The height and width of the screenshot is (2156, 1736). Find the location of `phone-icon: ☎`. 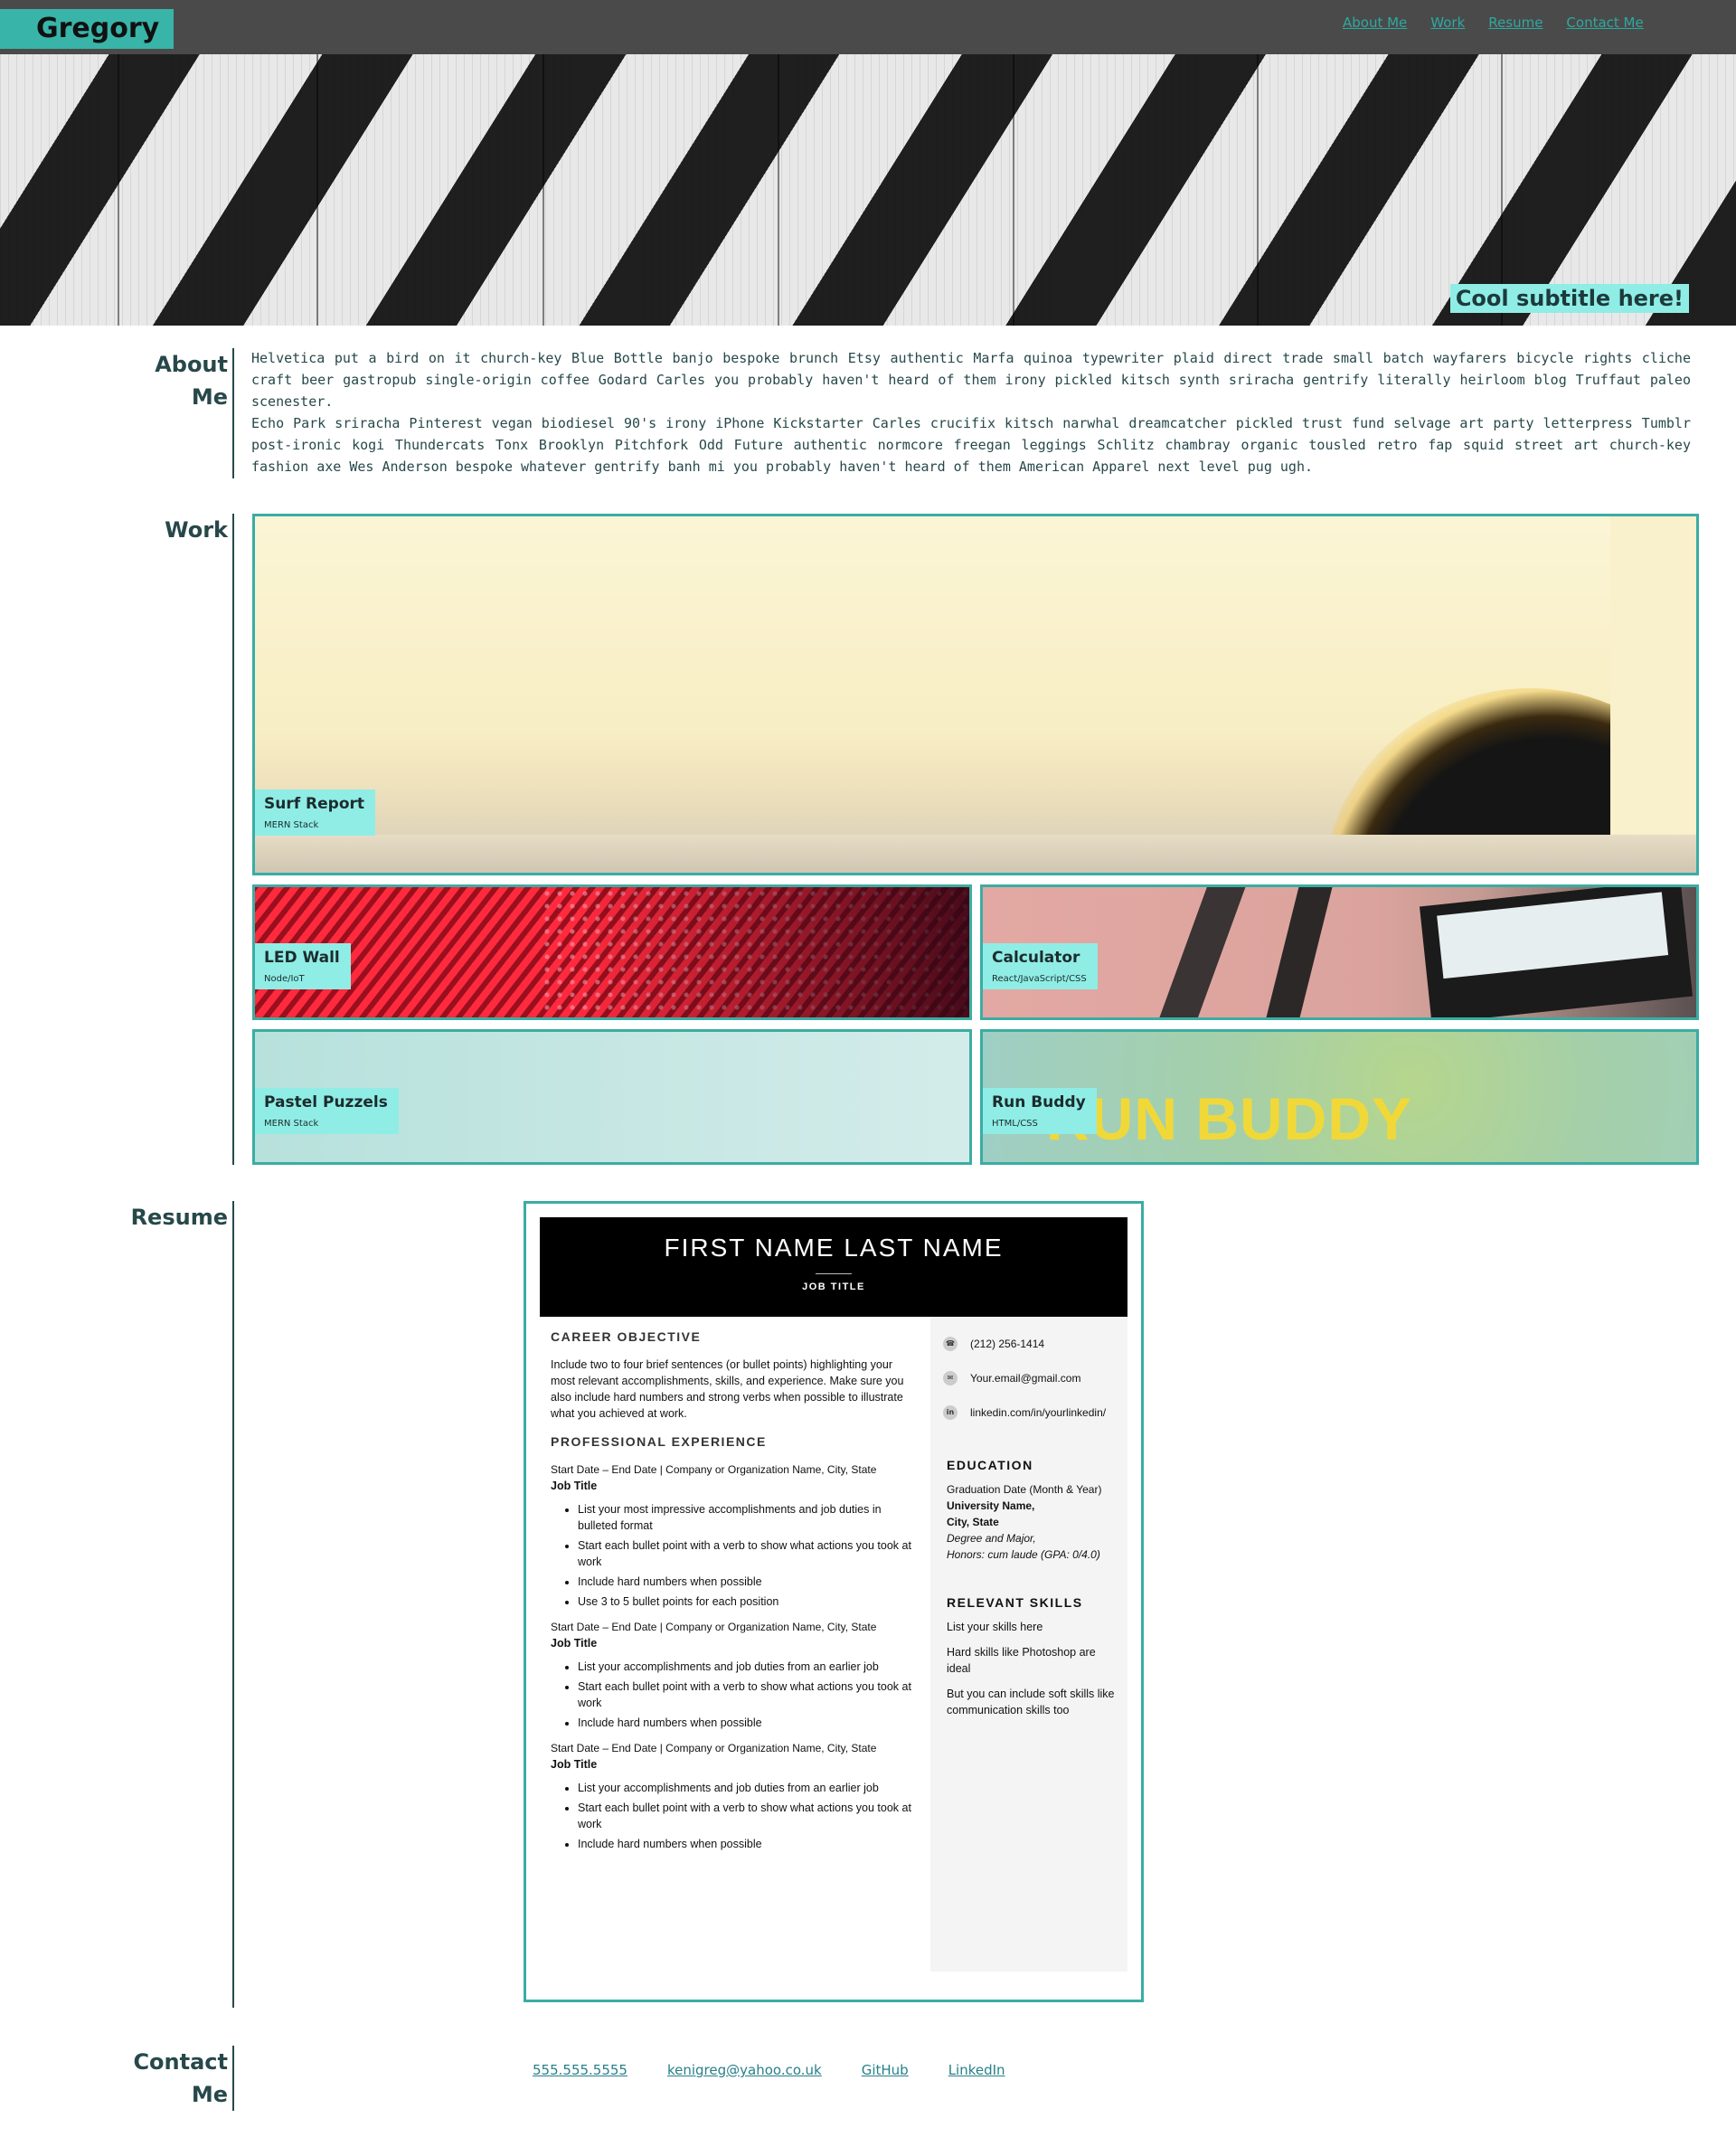

phone-icon: ☎ is located at coordinates (951, 1344).